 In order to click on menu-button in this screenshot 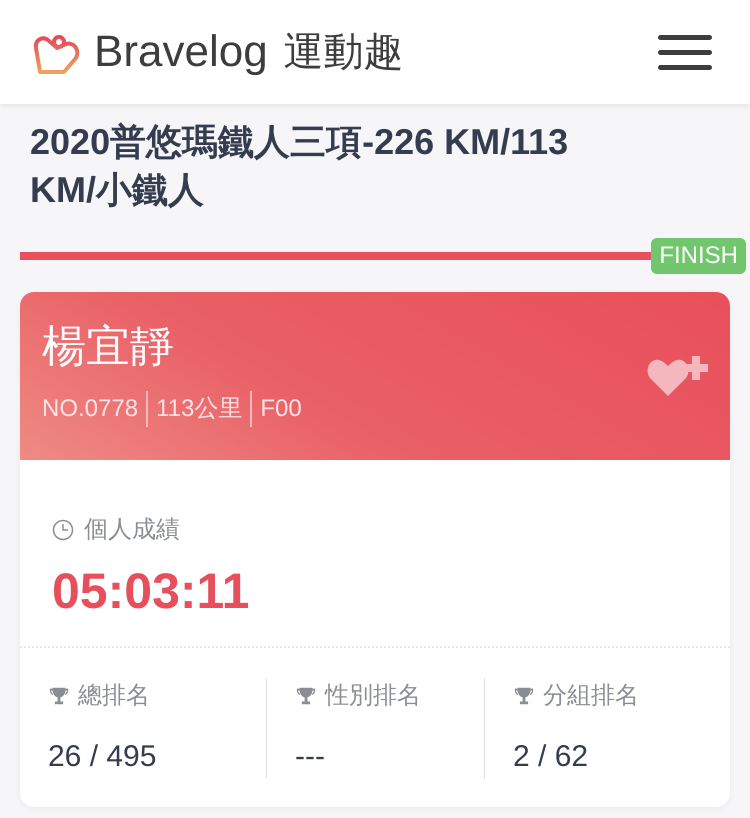, I will do `click(685, 52)`.